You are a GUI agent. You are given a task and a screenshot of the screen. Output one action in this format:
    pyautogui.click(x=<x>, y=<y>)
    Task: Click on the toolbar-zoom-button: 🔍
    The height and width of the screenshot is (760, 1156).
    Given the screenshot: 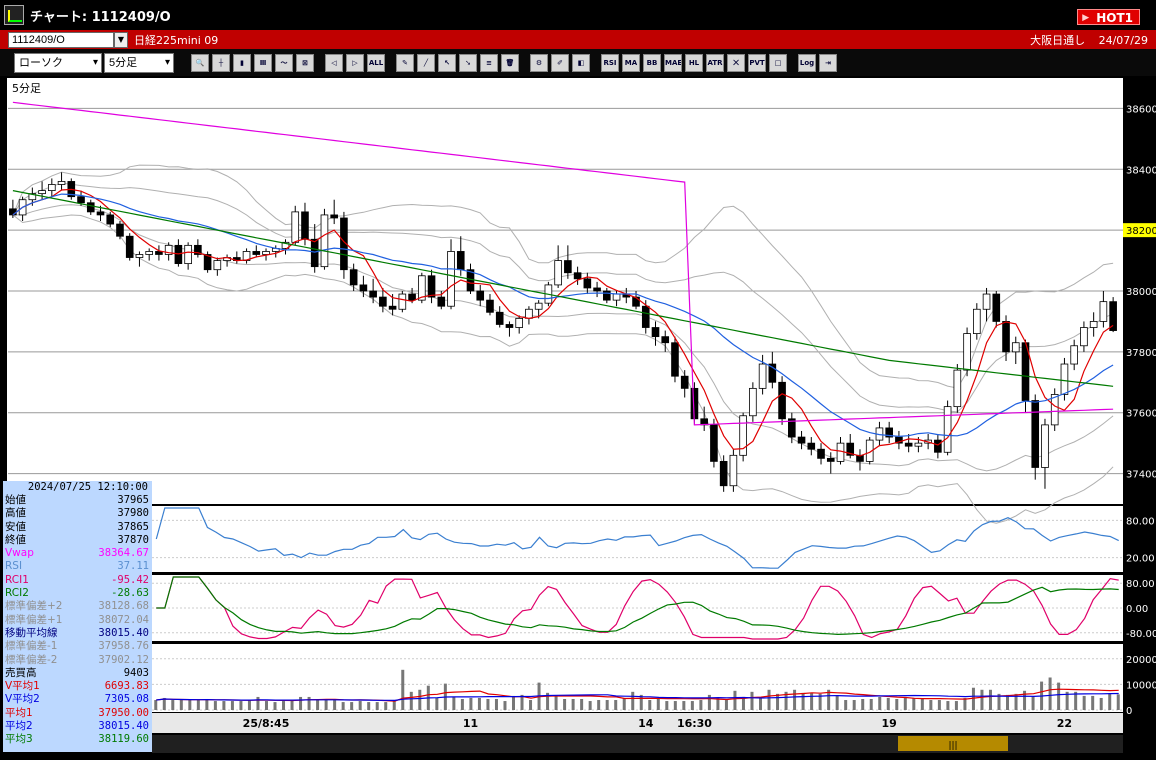 What is the action you would take?
    pyautogui.click(x=200, y=62)
    